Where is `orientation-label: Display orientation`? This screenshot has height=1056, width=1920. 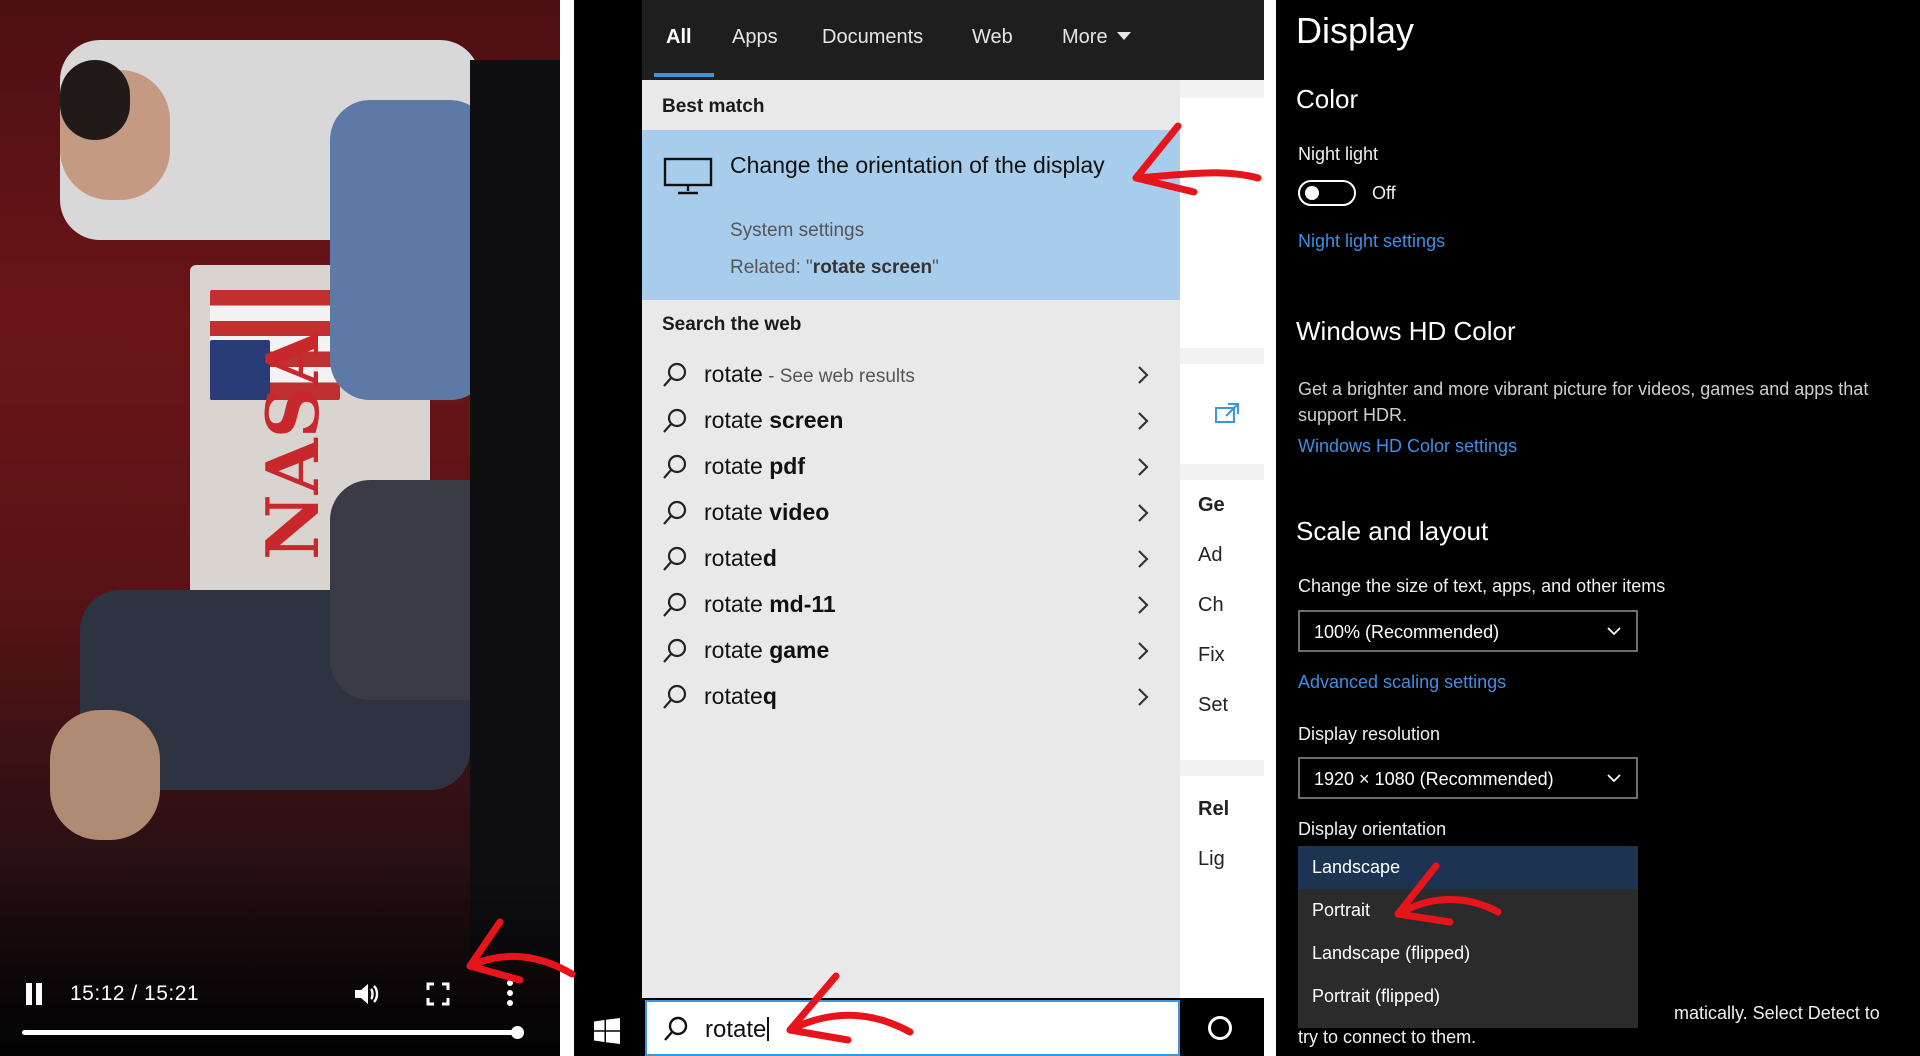
orientation-label: Display orientation is located at coordinates (1372, 829).